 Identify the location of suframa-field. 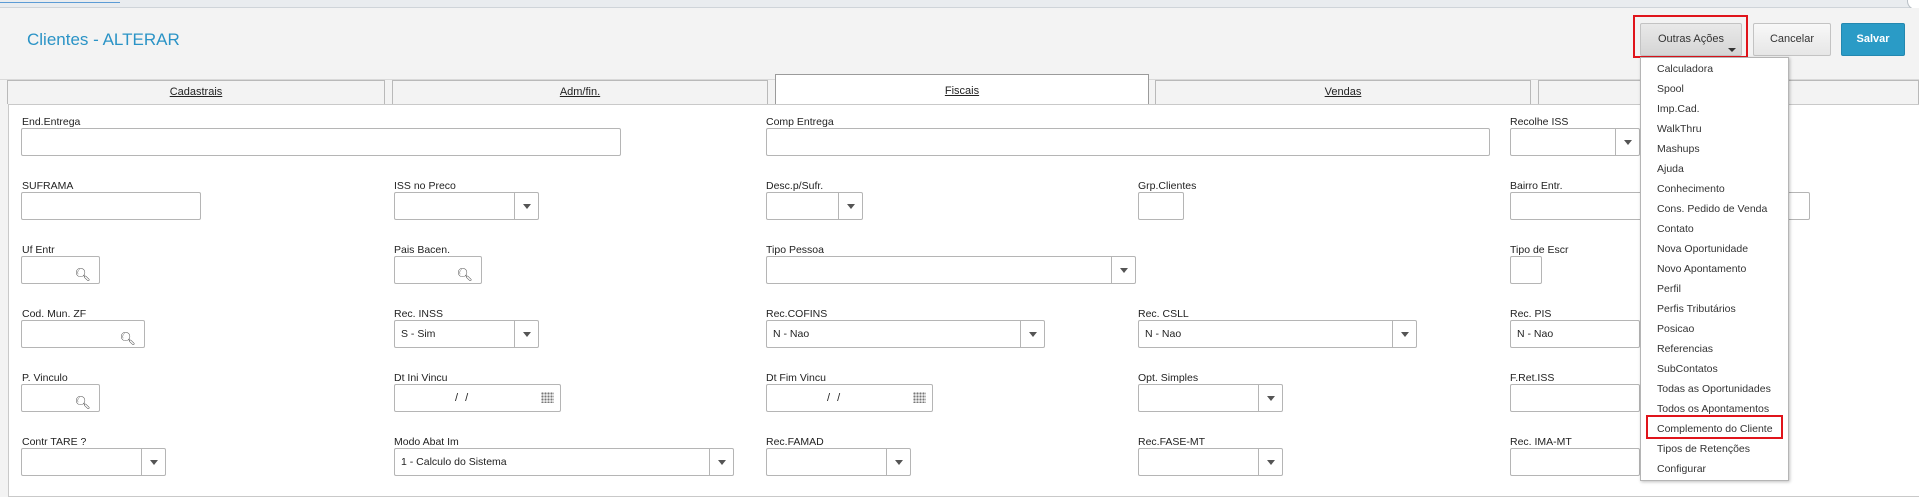
(111, 206).